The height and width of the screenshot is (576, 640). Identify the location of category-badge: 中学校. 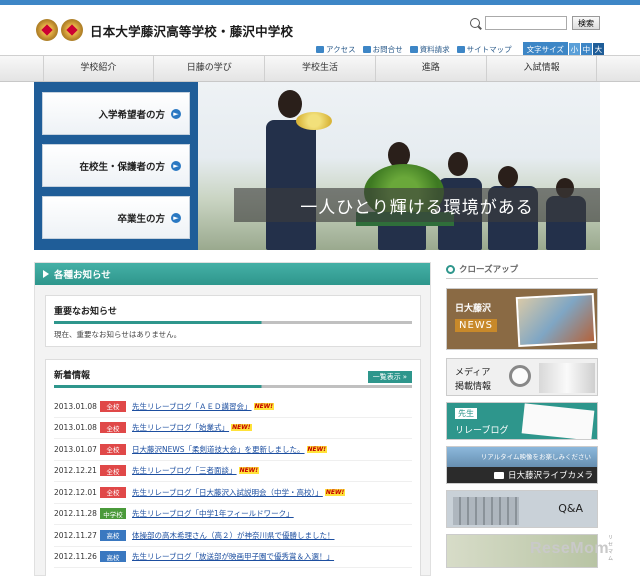
(113, 514).